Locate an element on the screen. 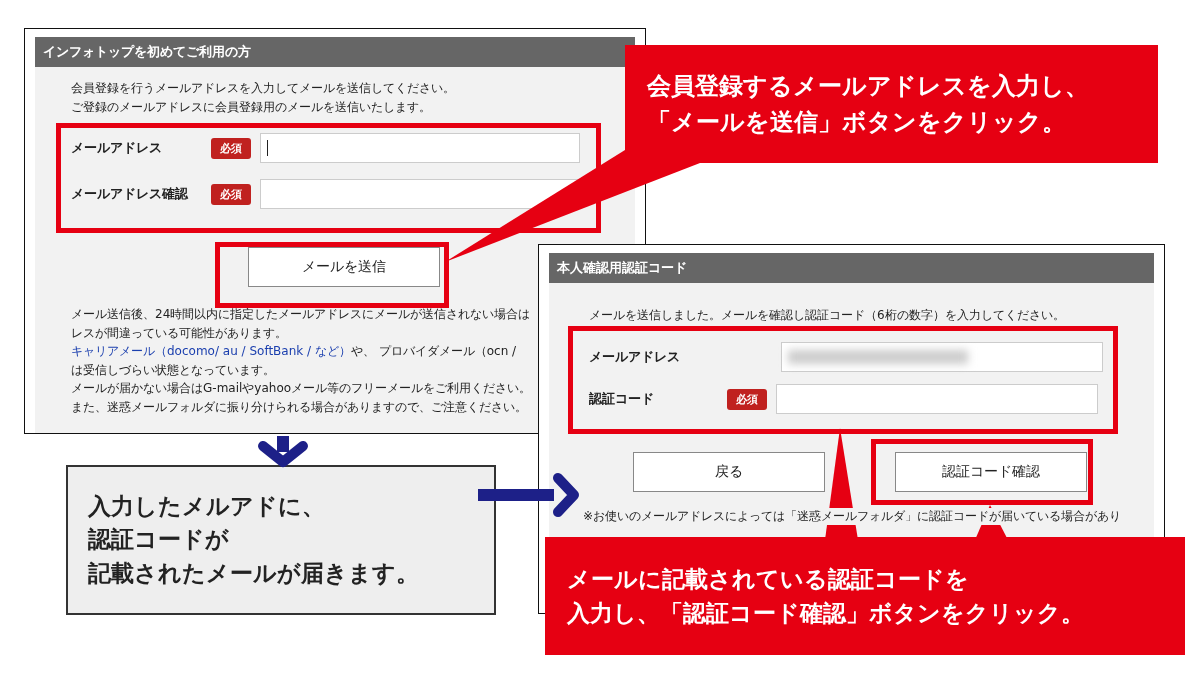 This screenshot has width=1200, height=675. field-label: メールアドレス確認 is located at coordinates (130, 194).